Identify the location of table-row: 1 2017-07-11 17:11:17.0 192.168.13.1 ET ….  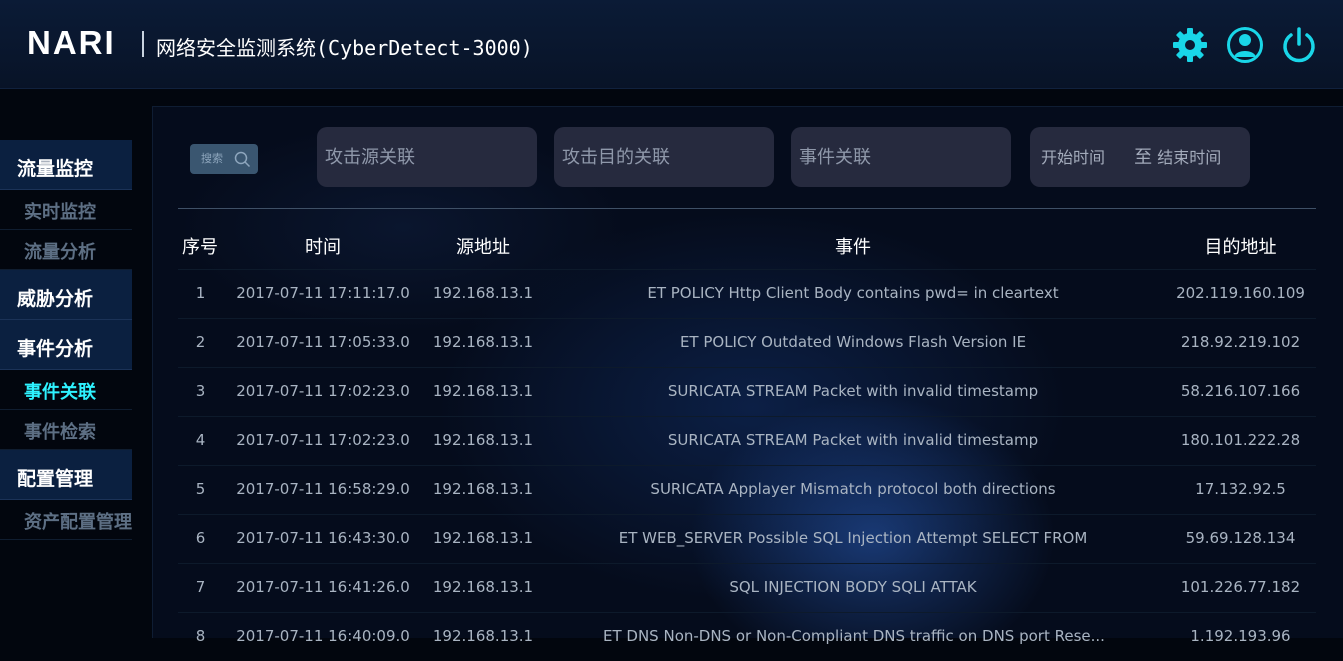
(747, 293).